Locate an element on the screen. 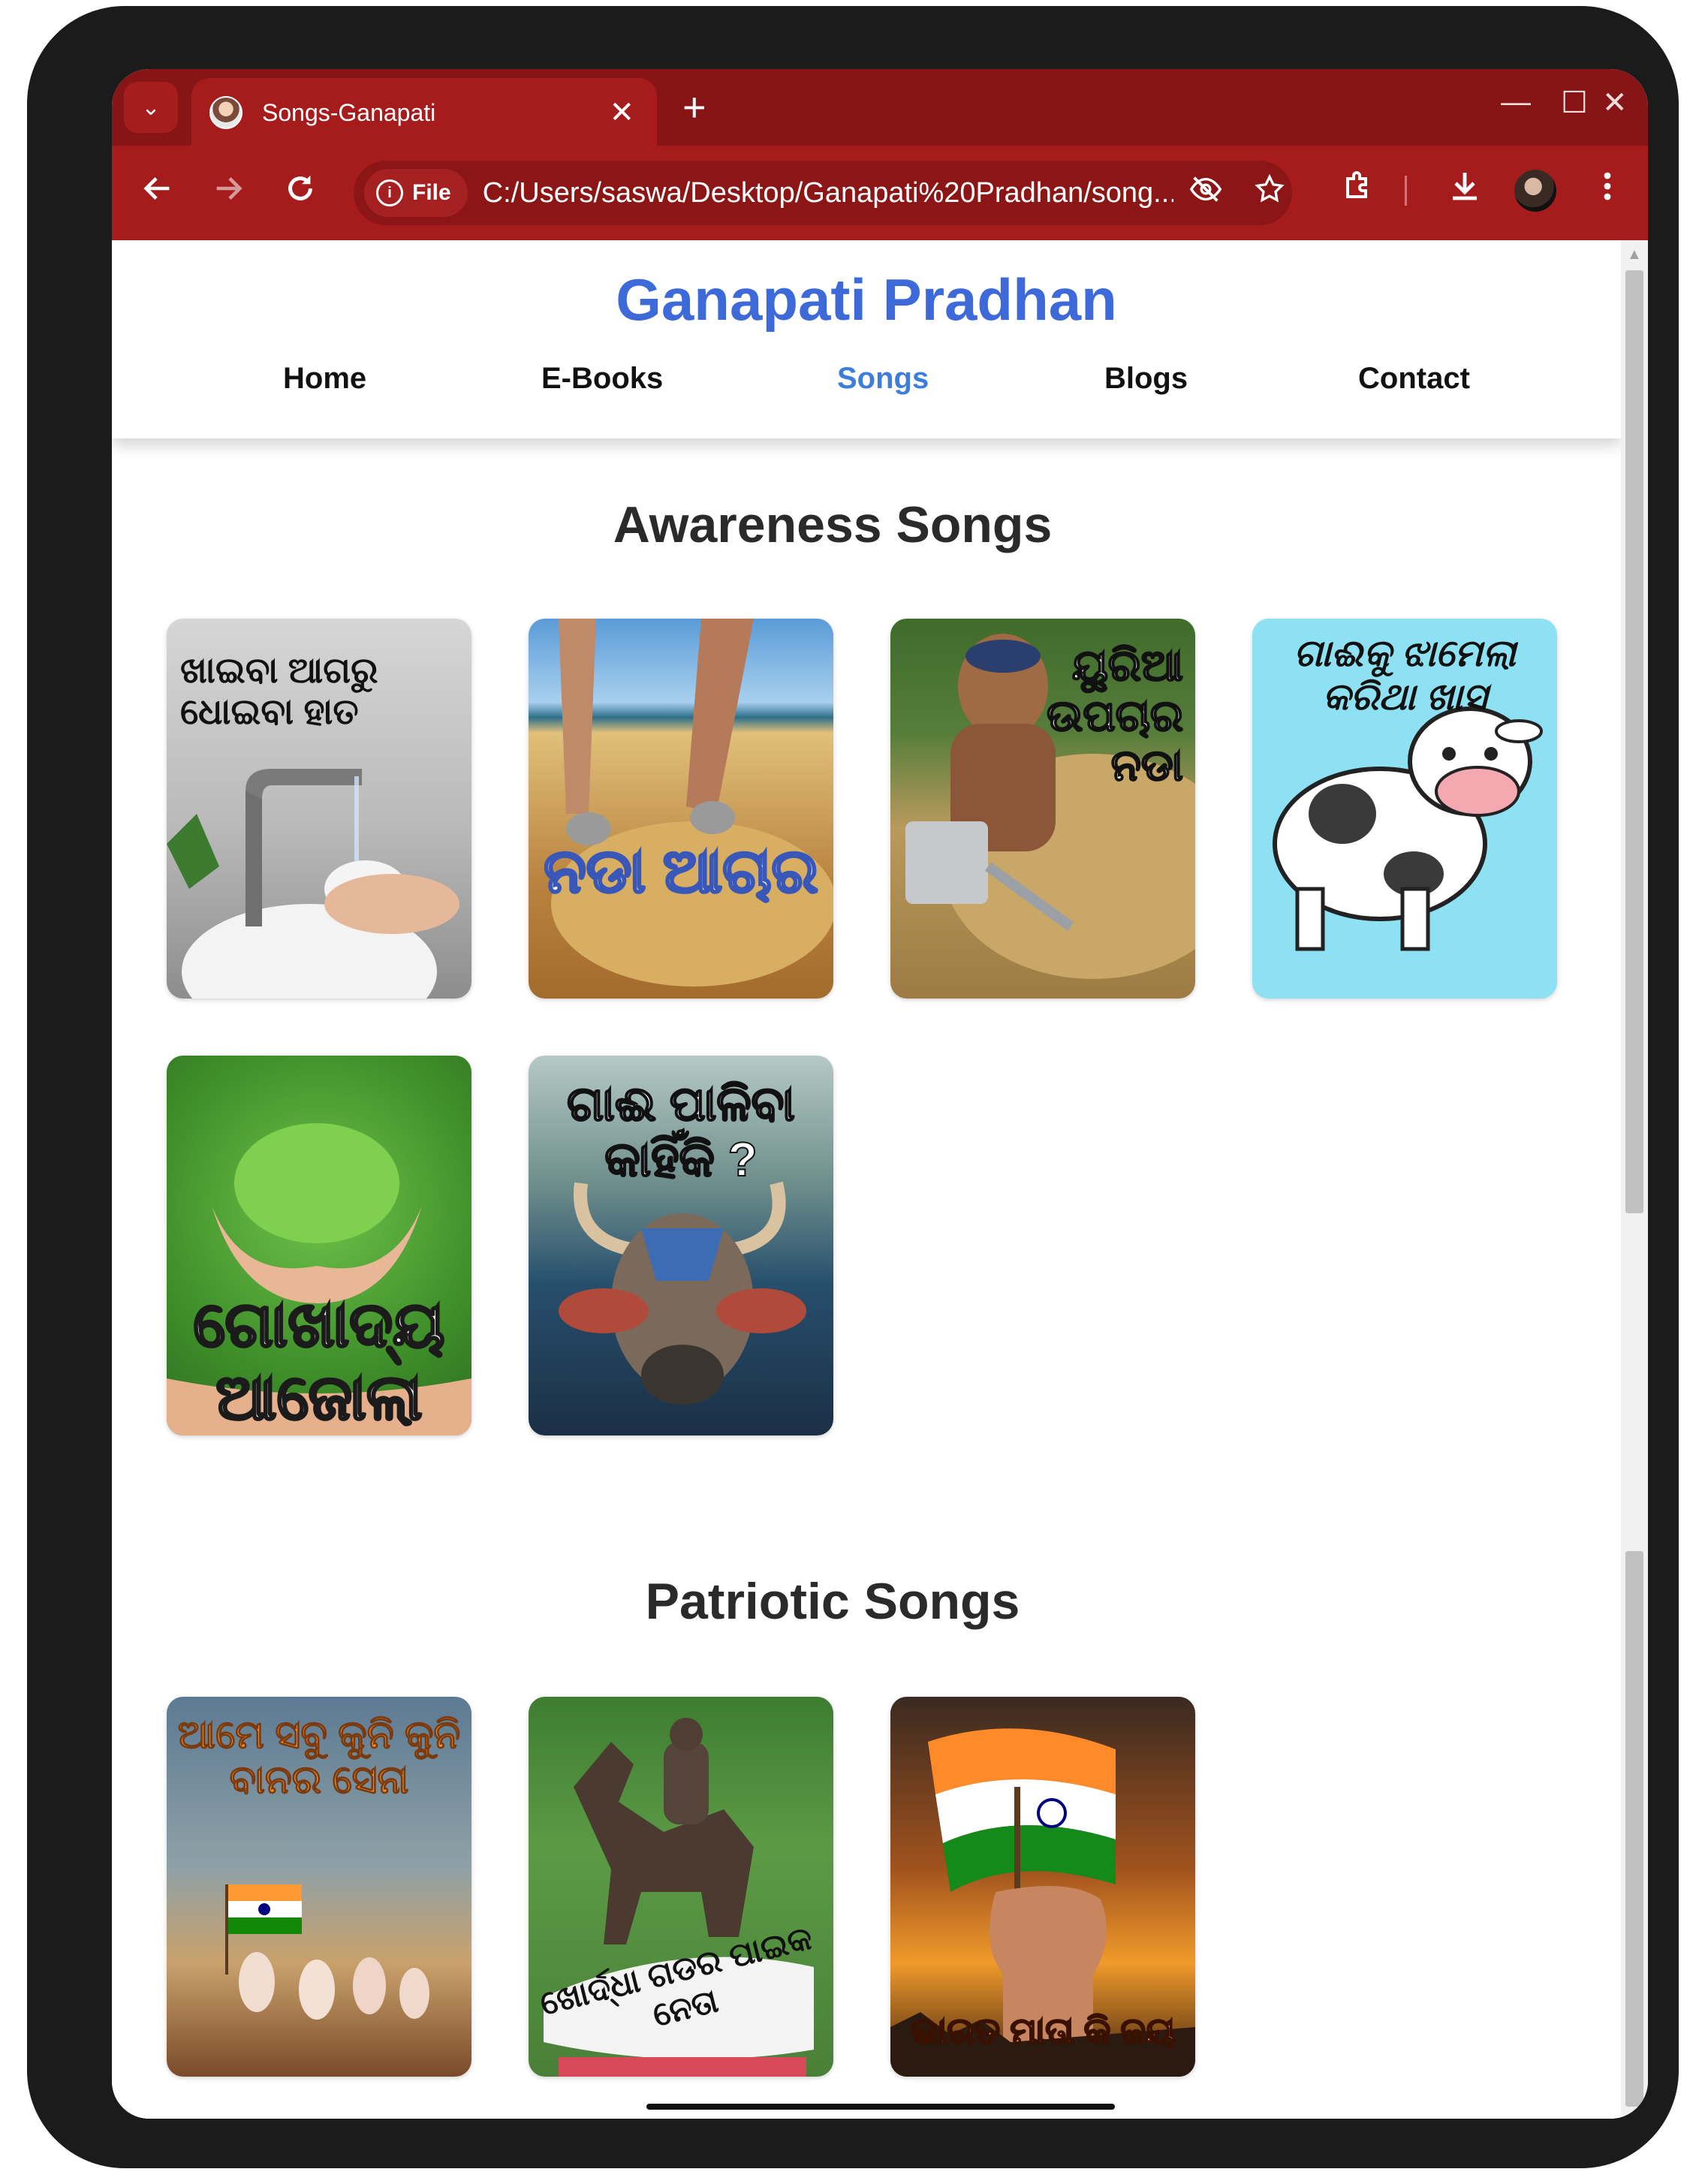 The image size is (1708, 2175). song-card-fist-flag: ଭାରତ ମାତା କି ଜୟ is located at coordinates (1042, 1887).